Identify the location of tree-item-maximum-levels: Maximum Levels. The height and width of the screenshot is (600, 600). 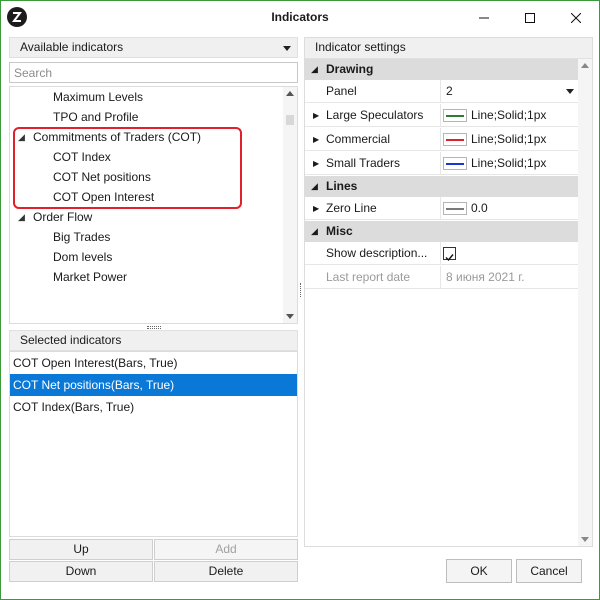
(147, 97).